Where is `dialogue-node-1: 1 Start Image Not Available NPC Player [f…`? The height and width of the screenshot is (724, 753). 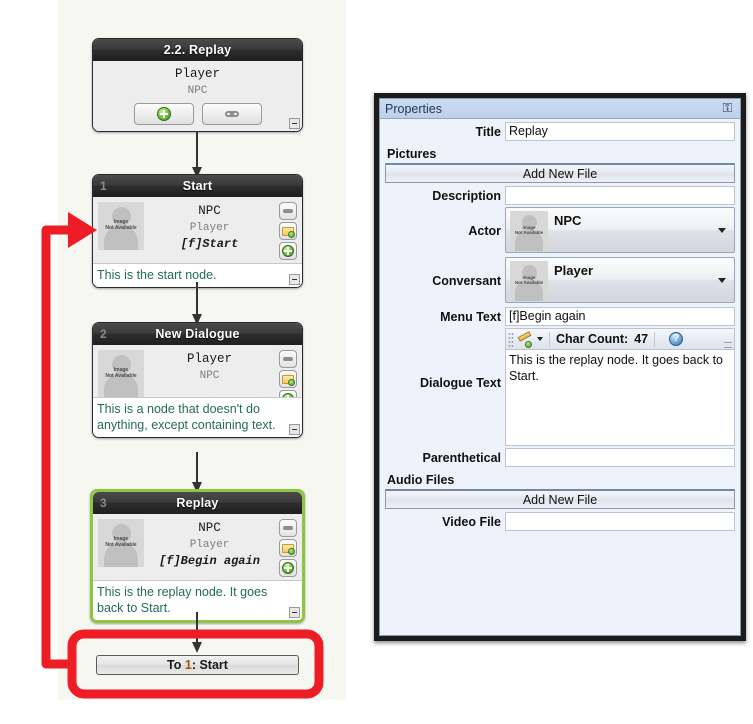
dialogue-node-1: 1 Start Image Not Available NPC Player [f… is located at coordinates (197, 231).